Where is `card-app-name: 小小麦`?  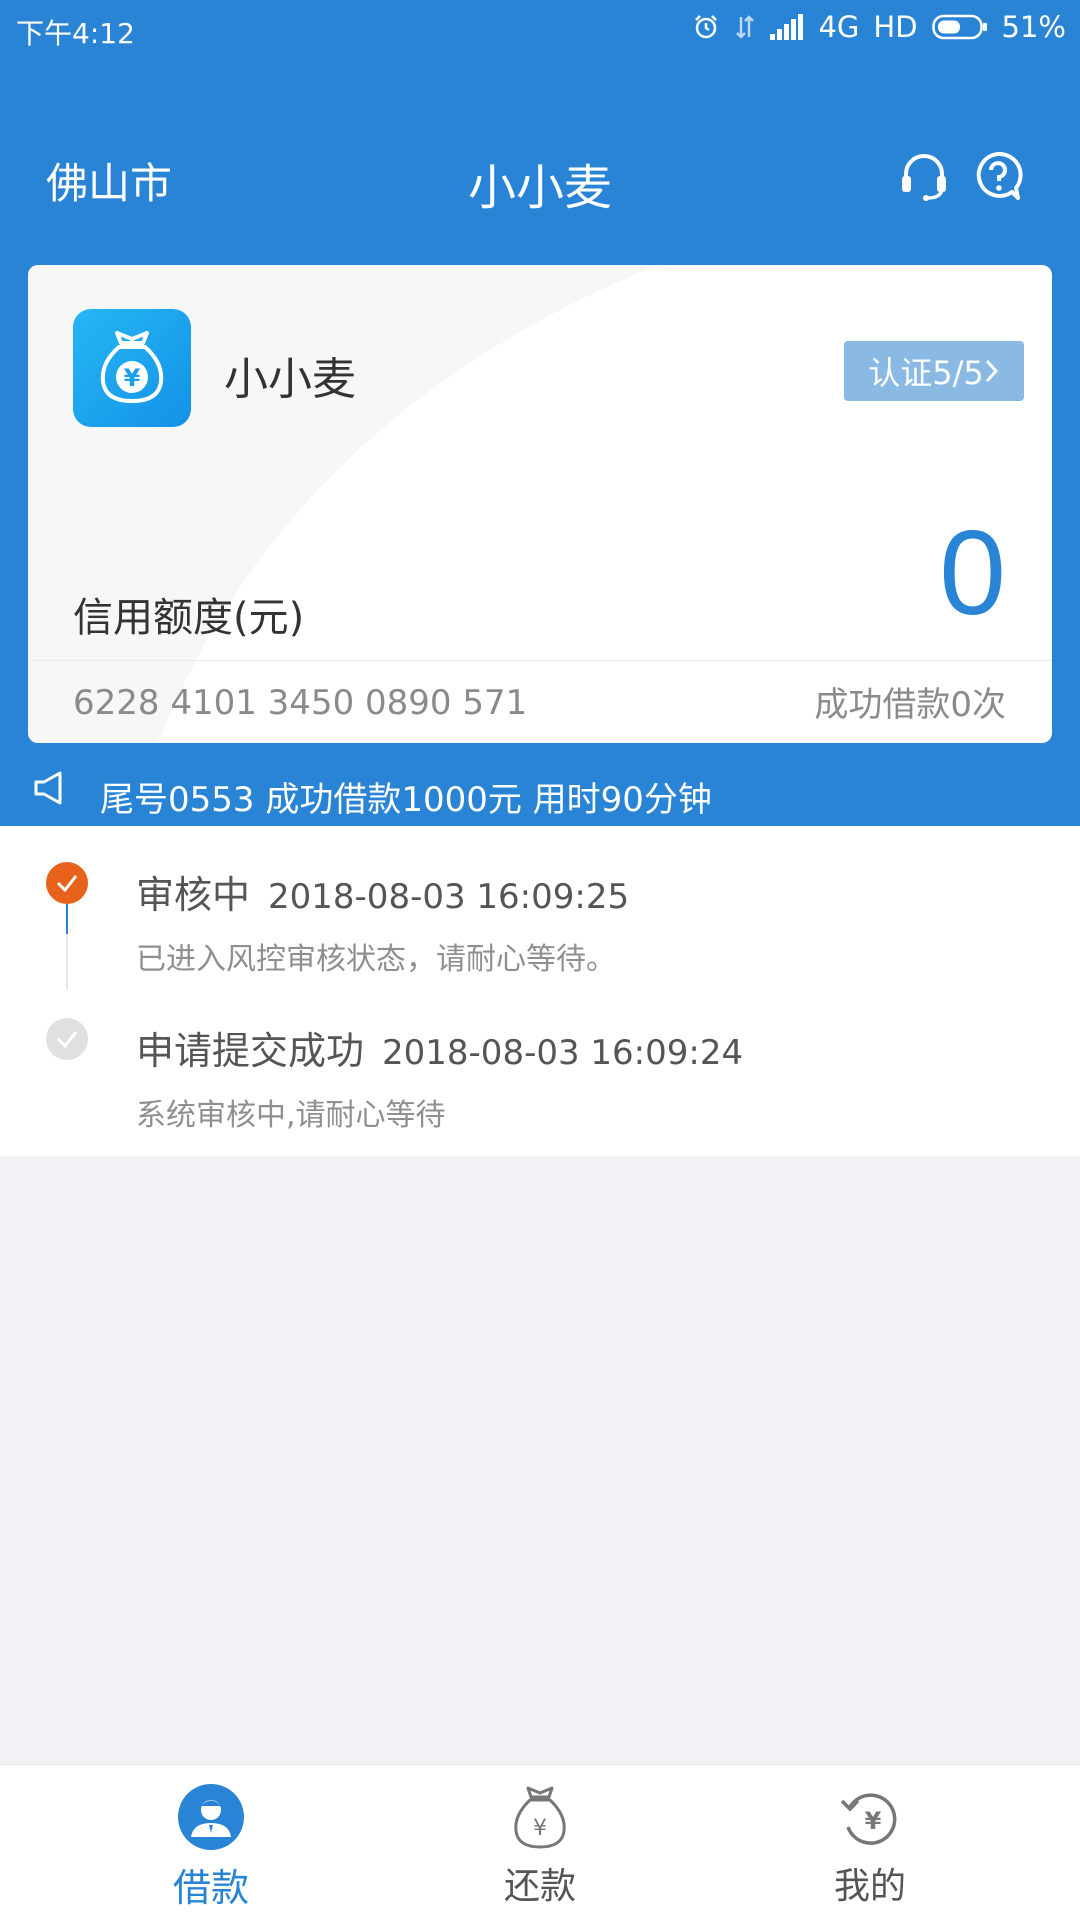
card-app-name: 小小麦 is located at coordinates (290, 379).